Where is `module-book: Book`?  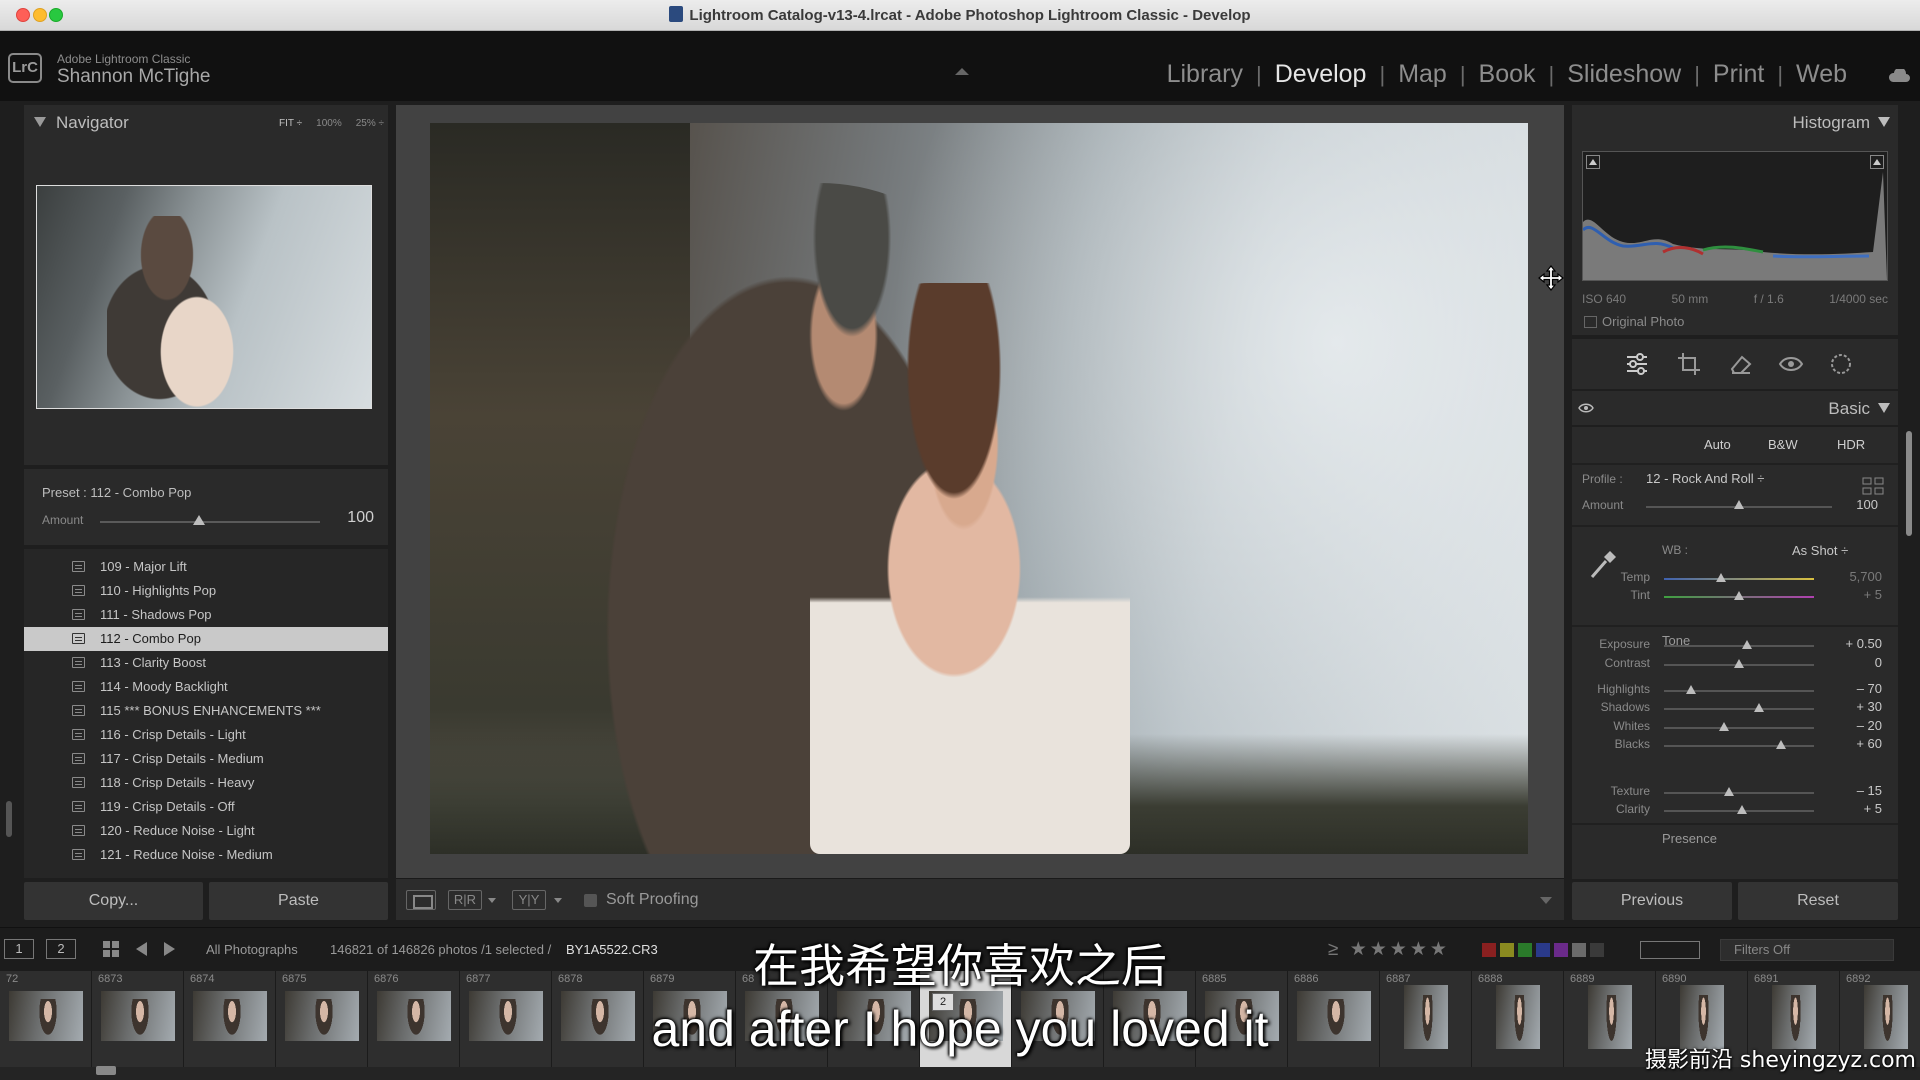
module-book: Book is located at coordinates (1507, 74).